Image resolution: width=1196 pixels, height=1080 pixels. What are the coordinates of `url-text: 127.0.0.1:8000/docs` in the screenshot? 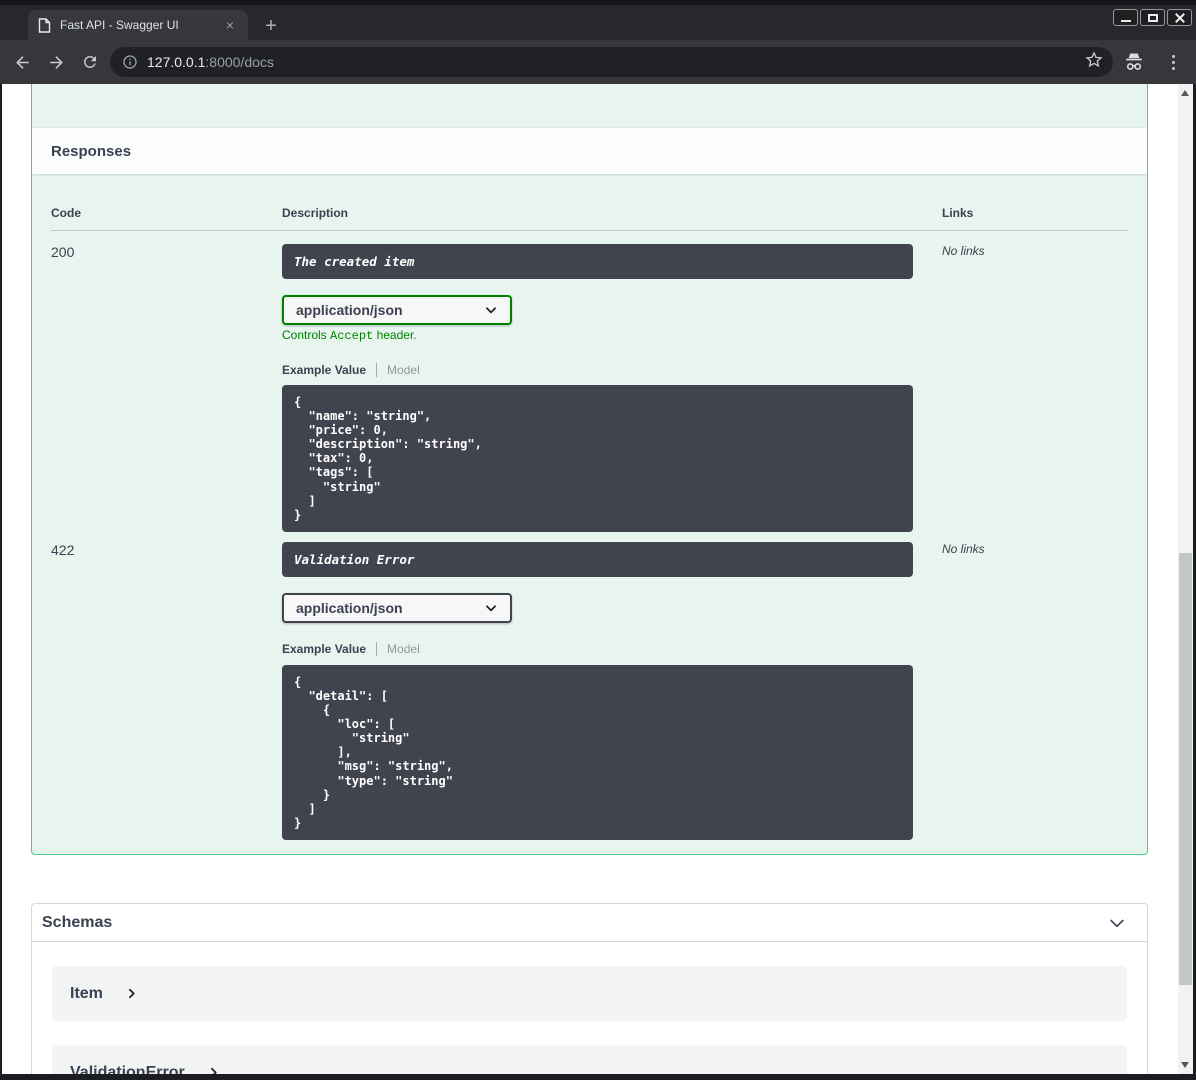 It's located at (210, 62).